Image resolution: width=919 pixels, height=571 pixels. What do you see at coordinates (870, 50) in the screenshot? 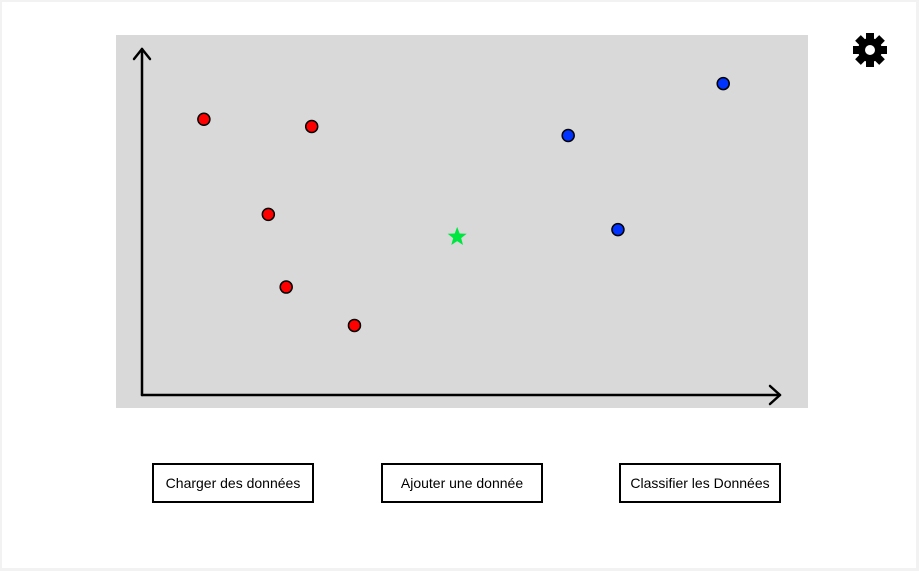
I see `gear-icon` at bounding box center [870, 50].